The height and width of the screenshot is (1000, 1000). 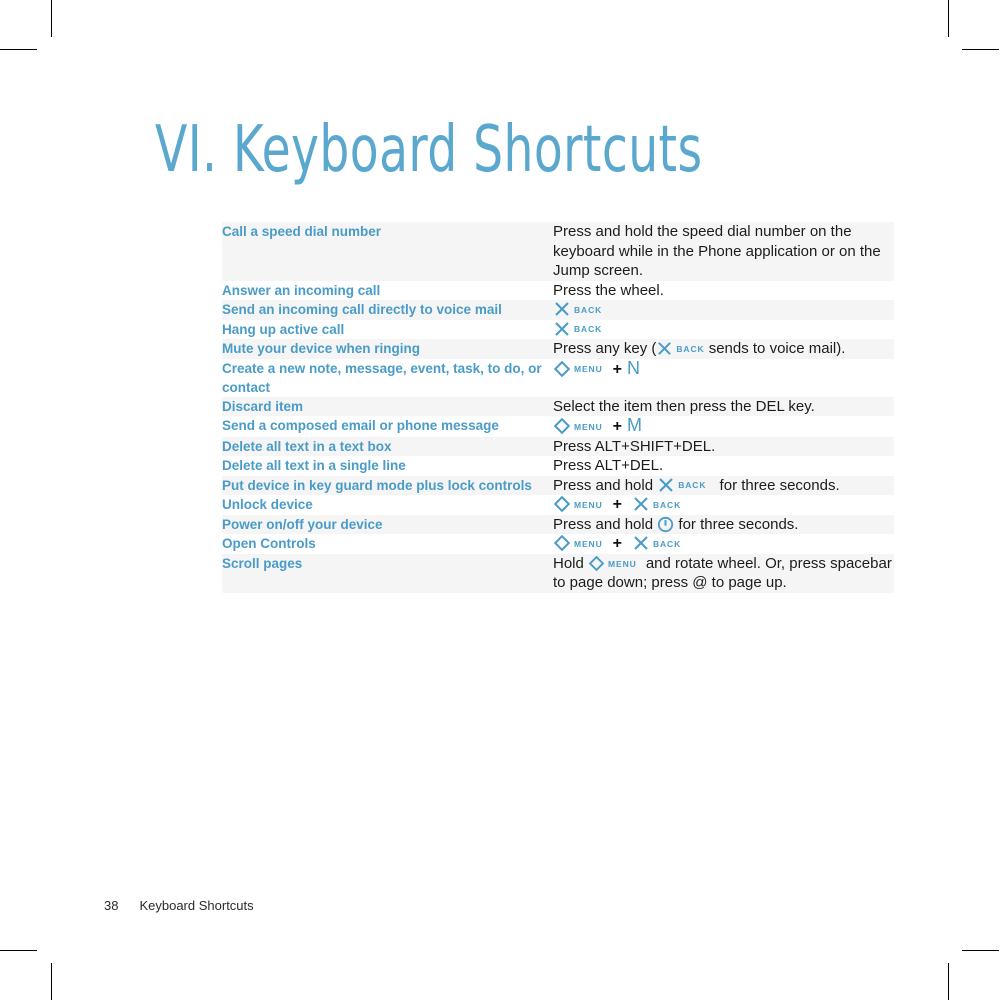 What do you see at coordinates (263, 406) in the screenshot?
I see `shortcut-action: Discard item` at bounding box center [263, 406].